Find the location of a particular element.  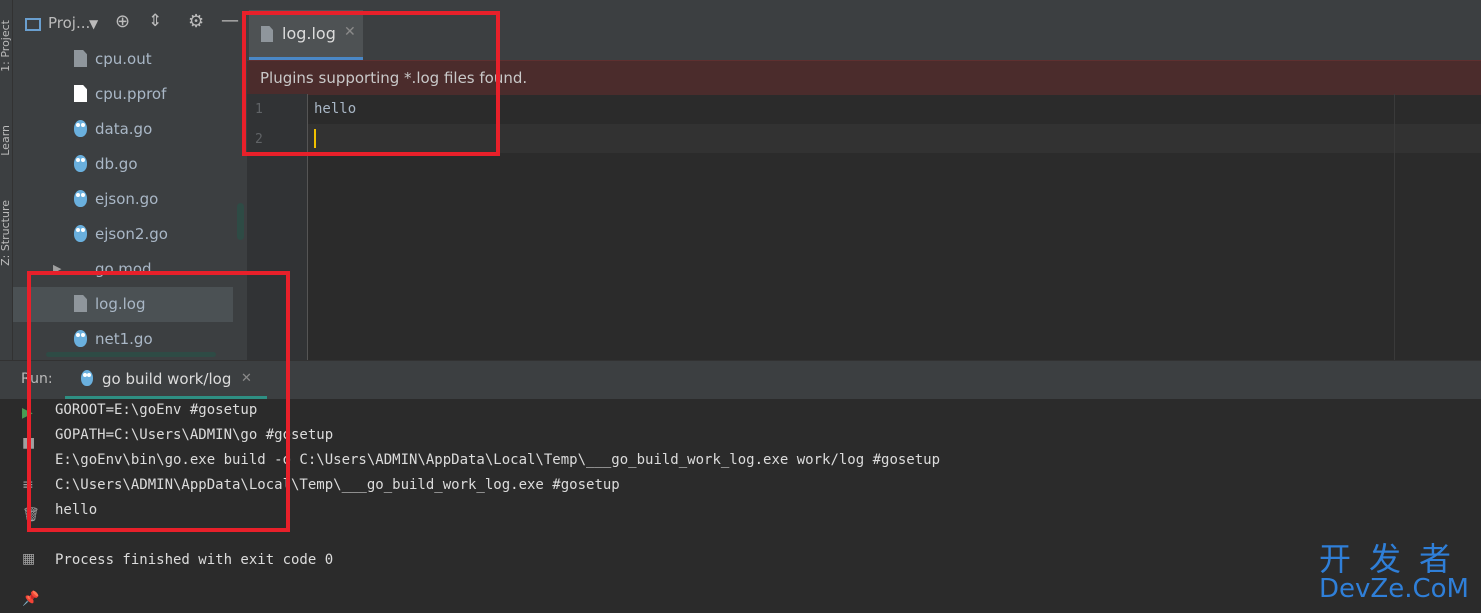

file-name: go.mod is located at coordinates (123, 269).